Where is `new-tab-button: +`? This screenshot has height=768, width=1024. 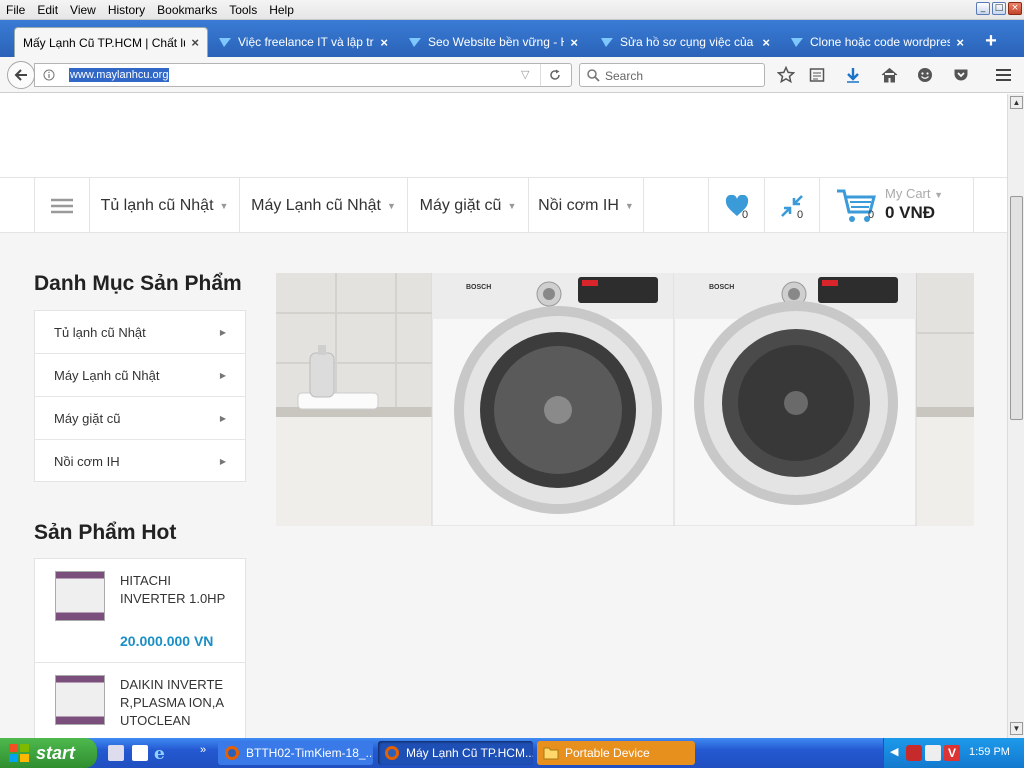 new-tab-button: + is located at coordinates (991, 42).